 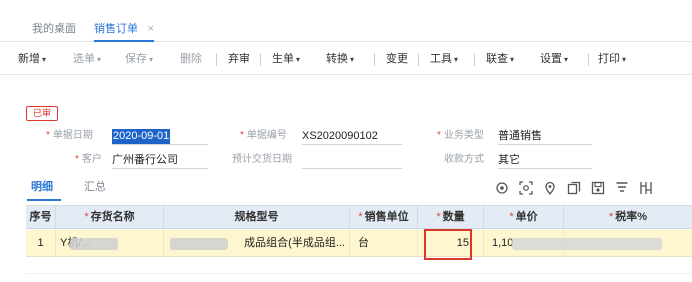 What do you see at coordinates (41, 243) in the screenshot?
I see `cell-seq: 1` at bounding box center [41, 243].